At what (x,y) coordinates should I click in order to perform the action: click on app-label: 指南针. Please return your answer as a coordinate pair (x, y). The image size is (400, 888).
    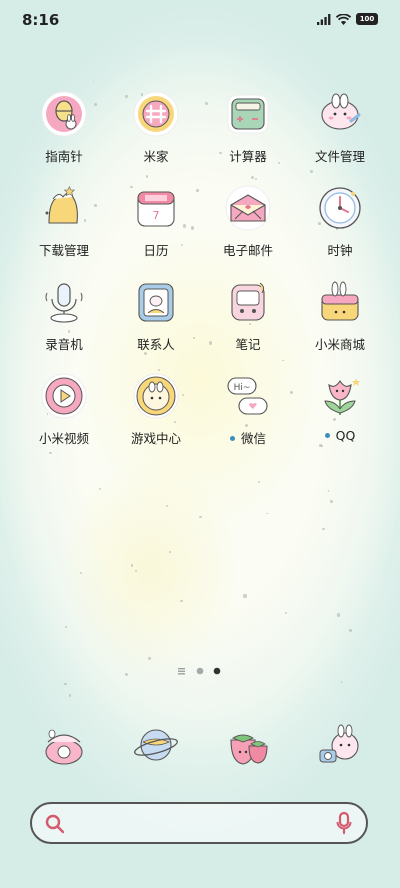
    Looking at the image, I should click on (64, 155).